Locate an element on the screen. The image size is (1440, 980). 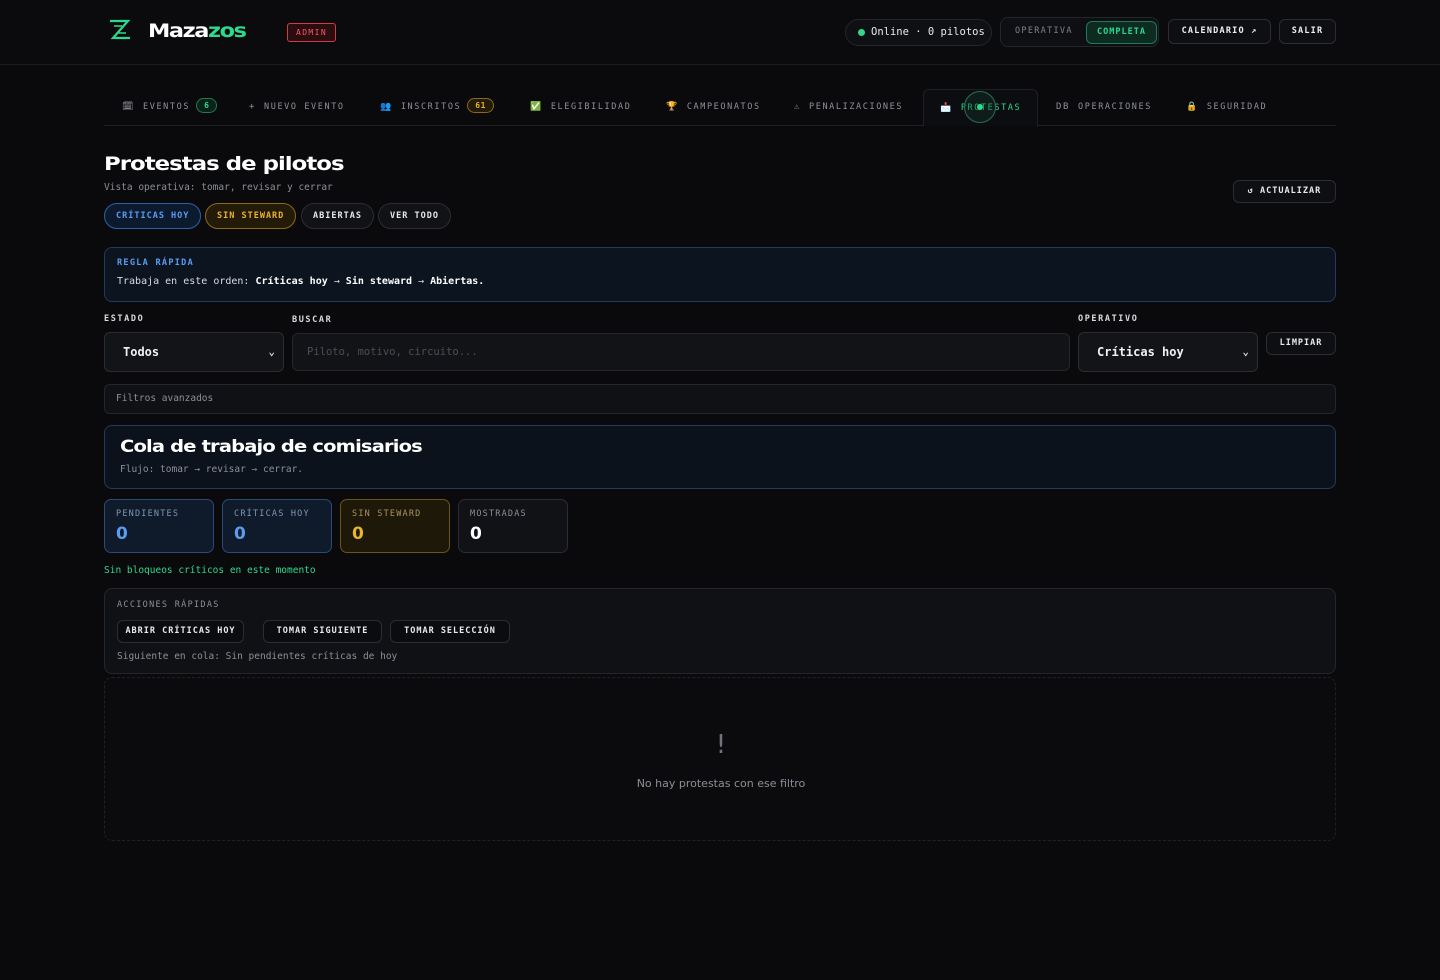
stat-criticas-hoy: CRÍTICAS HOY 0 is located at coordinates (277, 526).